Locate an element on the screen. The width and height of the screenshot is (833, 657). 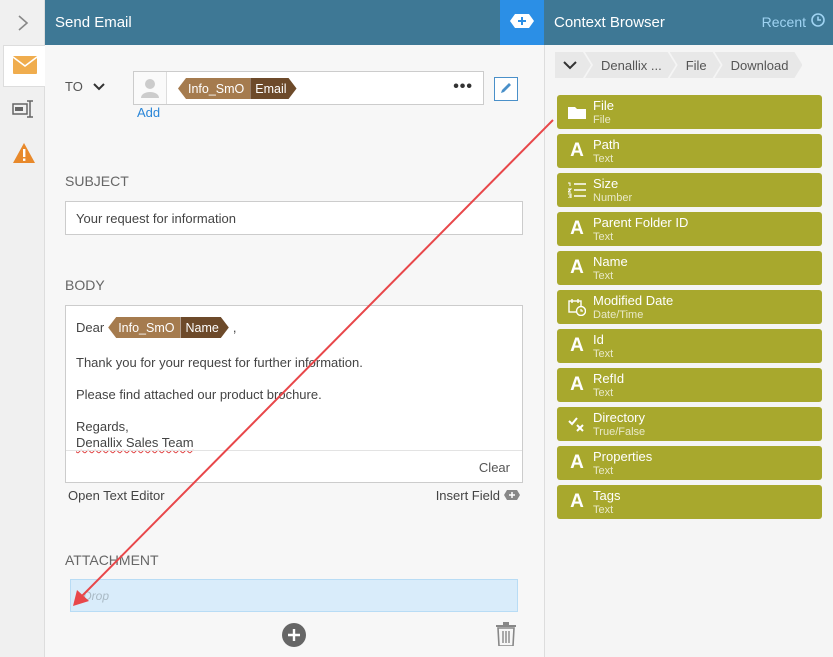
envelope-icon is located at coordinates (24, 66).